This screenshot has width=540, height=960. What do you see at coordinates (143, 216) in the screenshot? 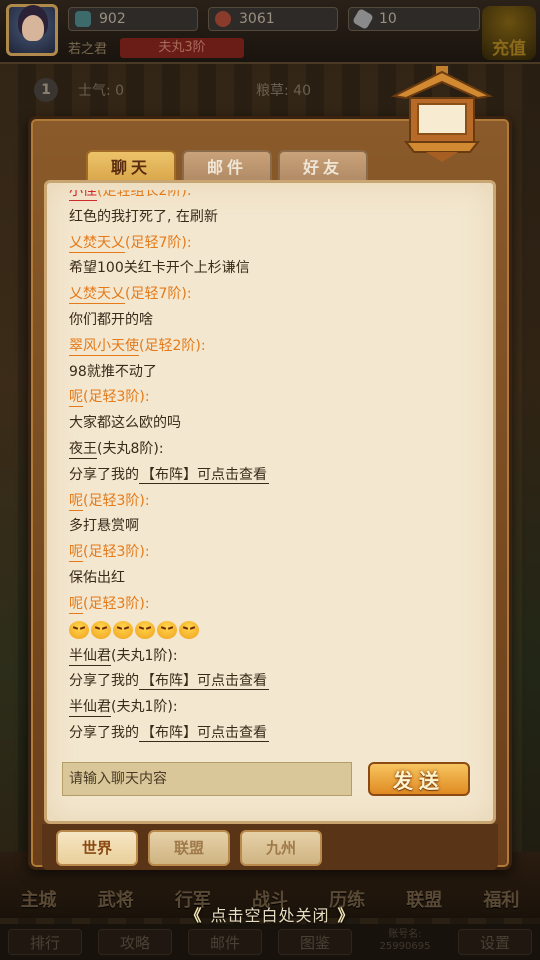
I see `message-text: 红色的我打死了, 在刷新` at bounding box center [143, 216].